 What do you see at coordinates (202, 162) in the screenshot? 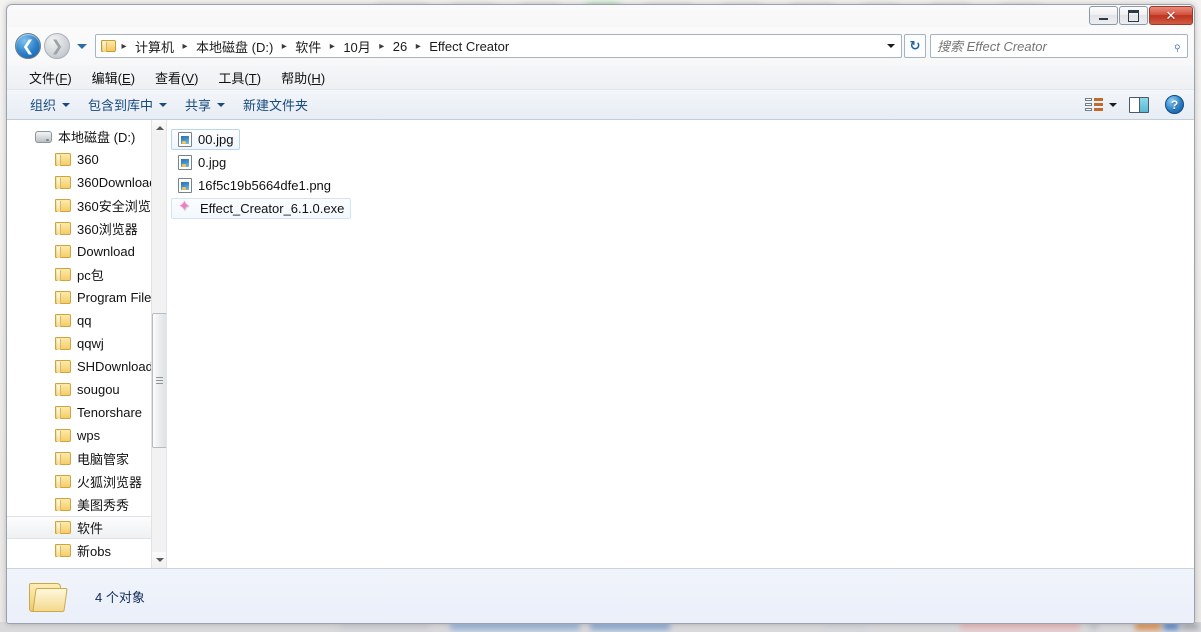
I see `file-item: 0.jpg` at bounding box center [202, 162].